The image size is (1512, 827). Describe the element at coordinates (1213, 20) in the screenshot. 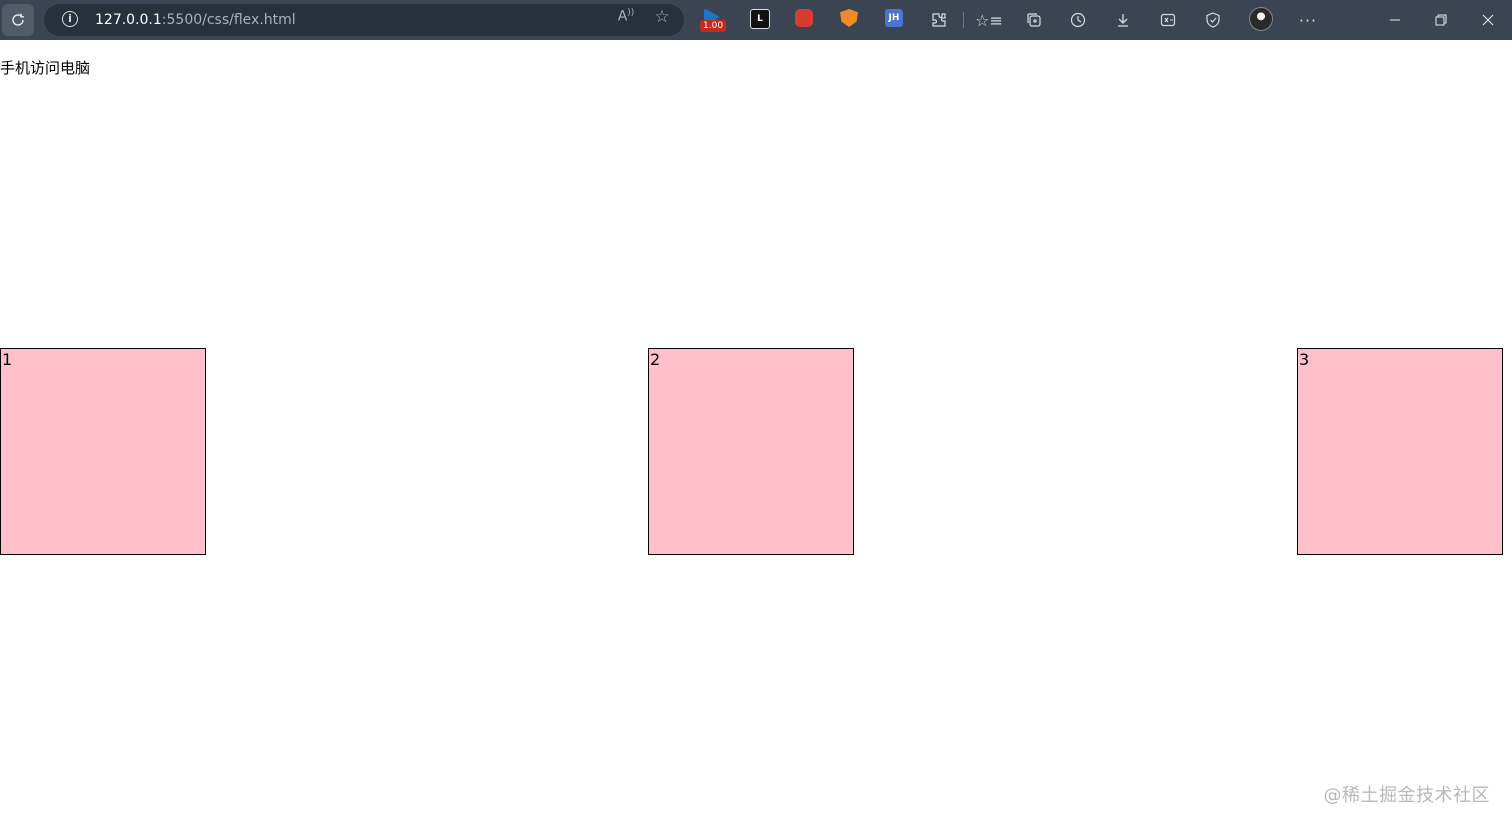

I see `performance-icon` at that location.